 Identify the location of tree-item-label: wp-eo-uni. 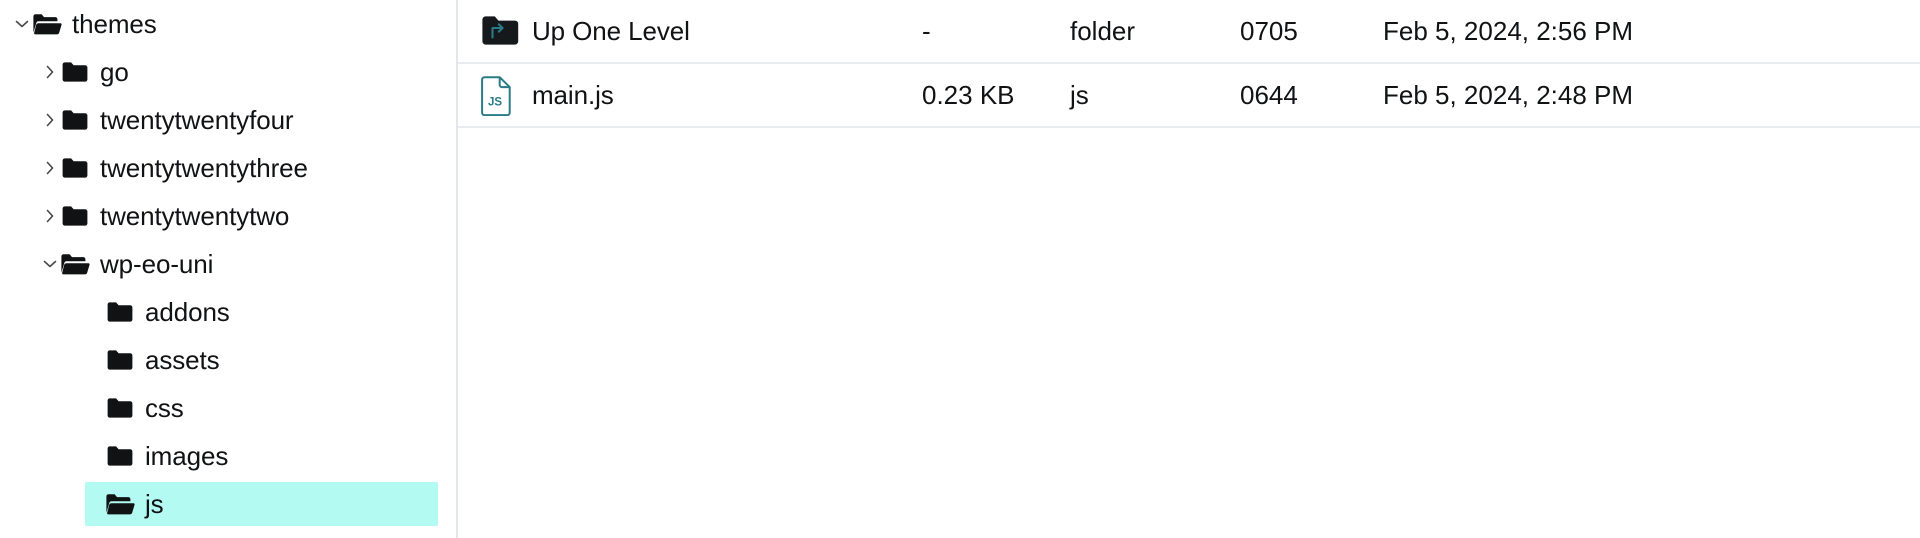
(157, 264).